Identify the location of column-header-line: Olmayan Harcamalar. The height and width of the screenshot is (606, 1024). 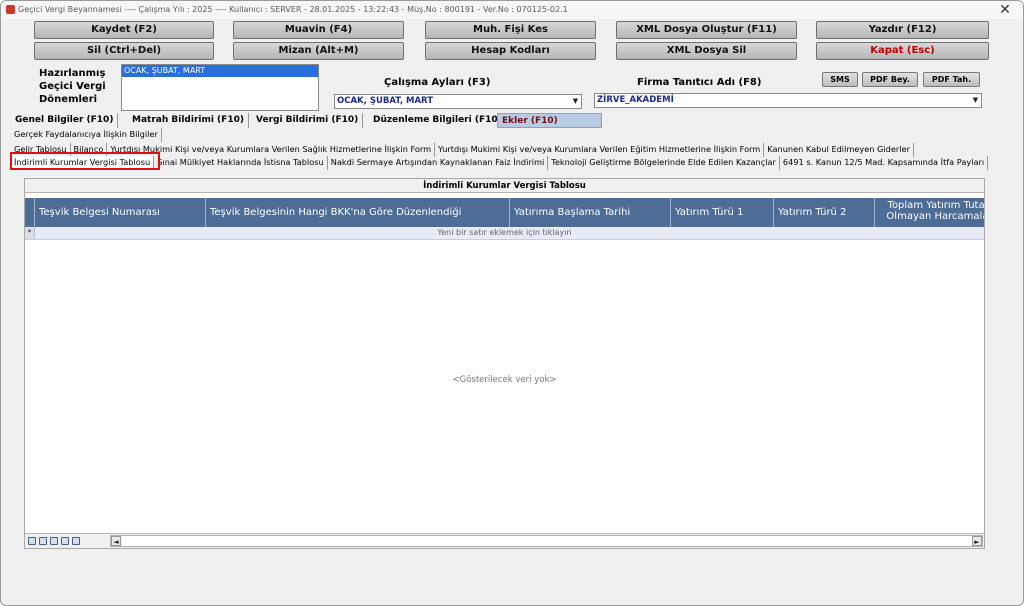
(935, 216).